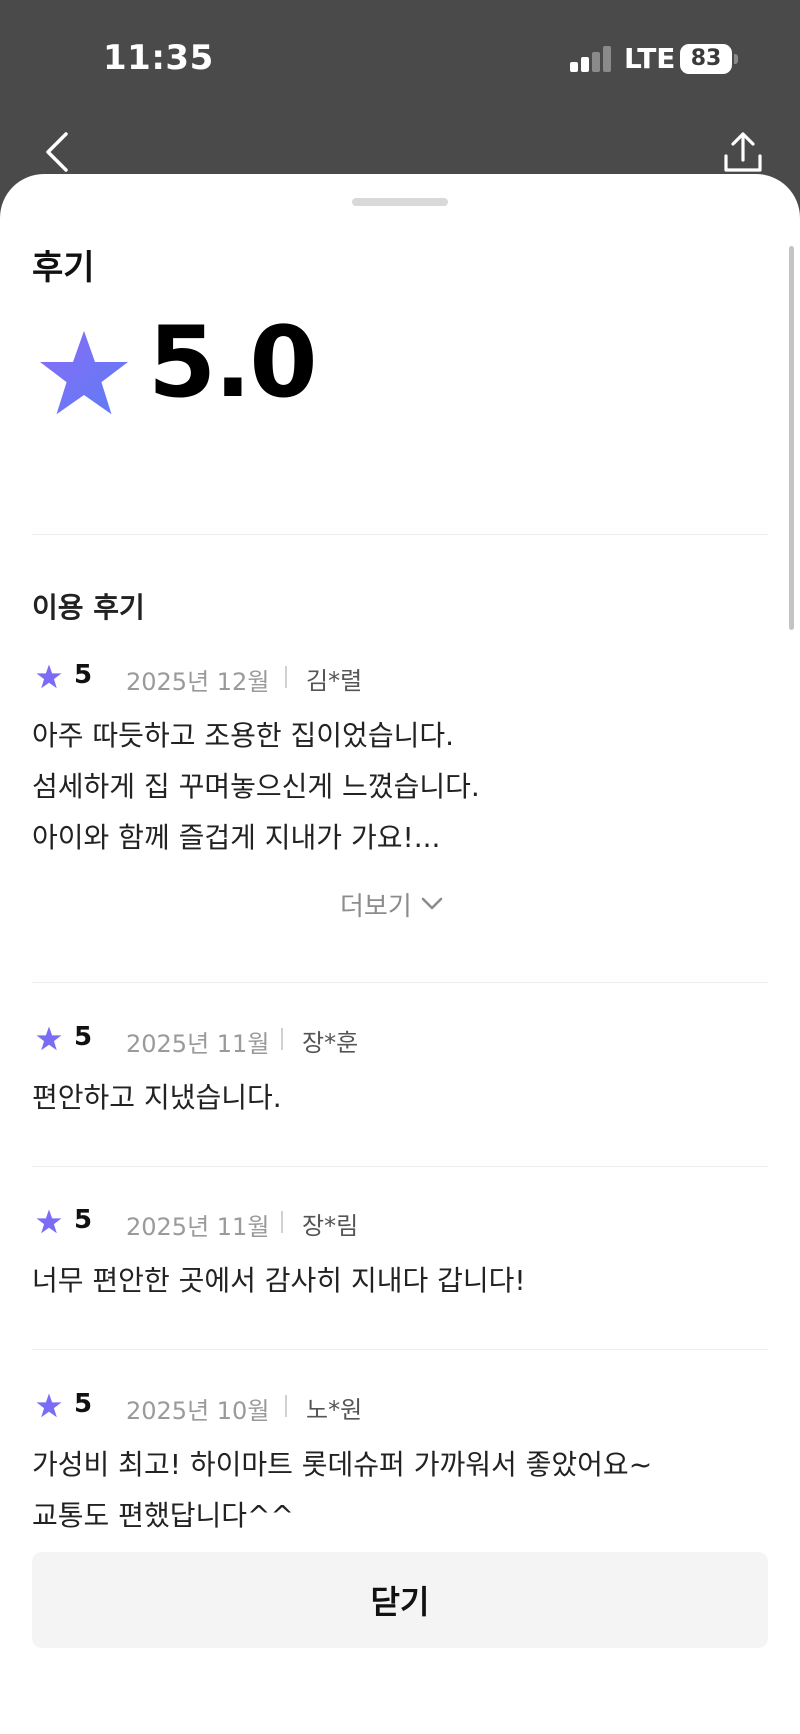 The image size is (800, 1734). I want to click on review-body: 편안하고 지냈습니다., so click(157, 1097).